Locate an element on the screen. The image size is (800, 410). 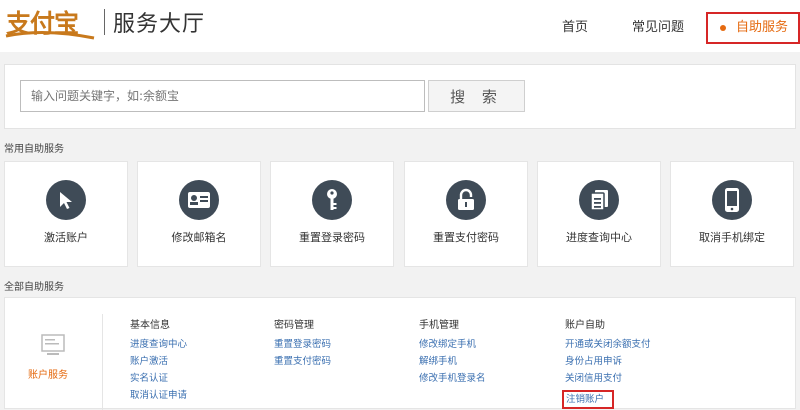
search-input is located at coordinates (222, 96).